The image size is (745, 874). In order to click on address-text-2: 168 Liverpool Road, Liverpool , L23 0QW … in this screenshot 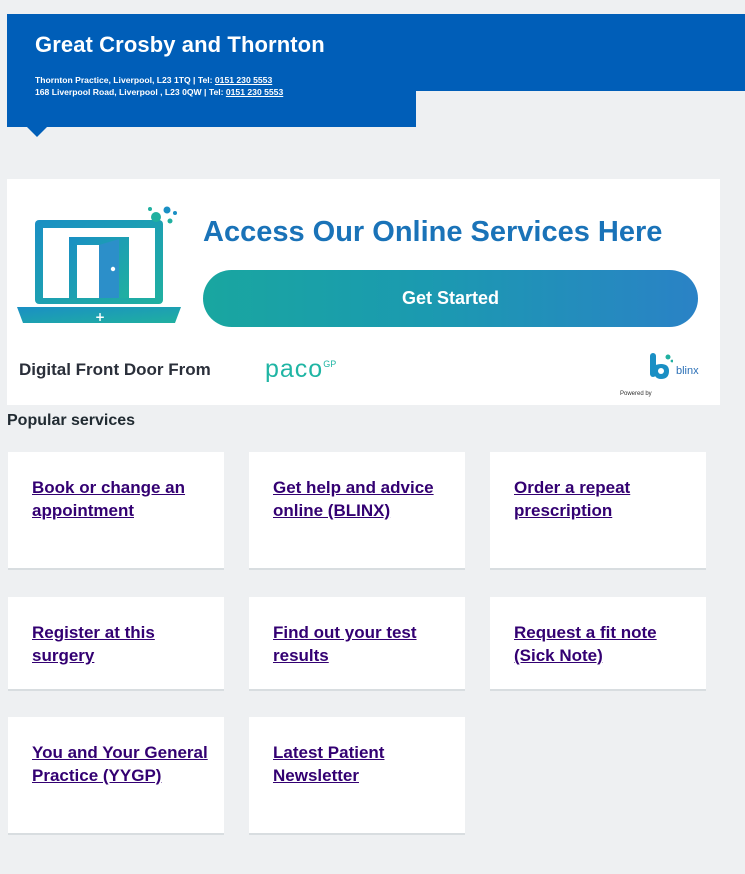, I will do `click(130, 92)`.